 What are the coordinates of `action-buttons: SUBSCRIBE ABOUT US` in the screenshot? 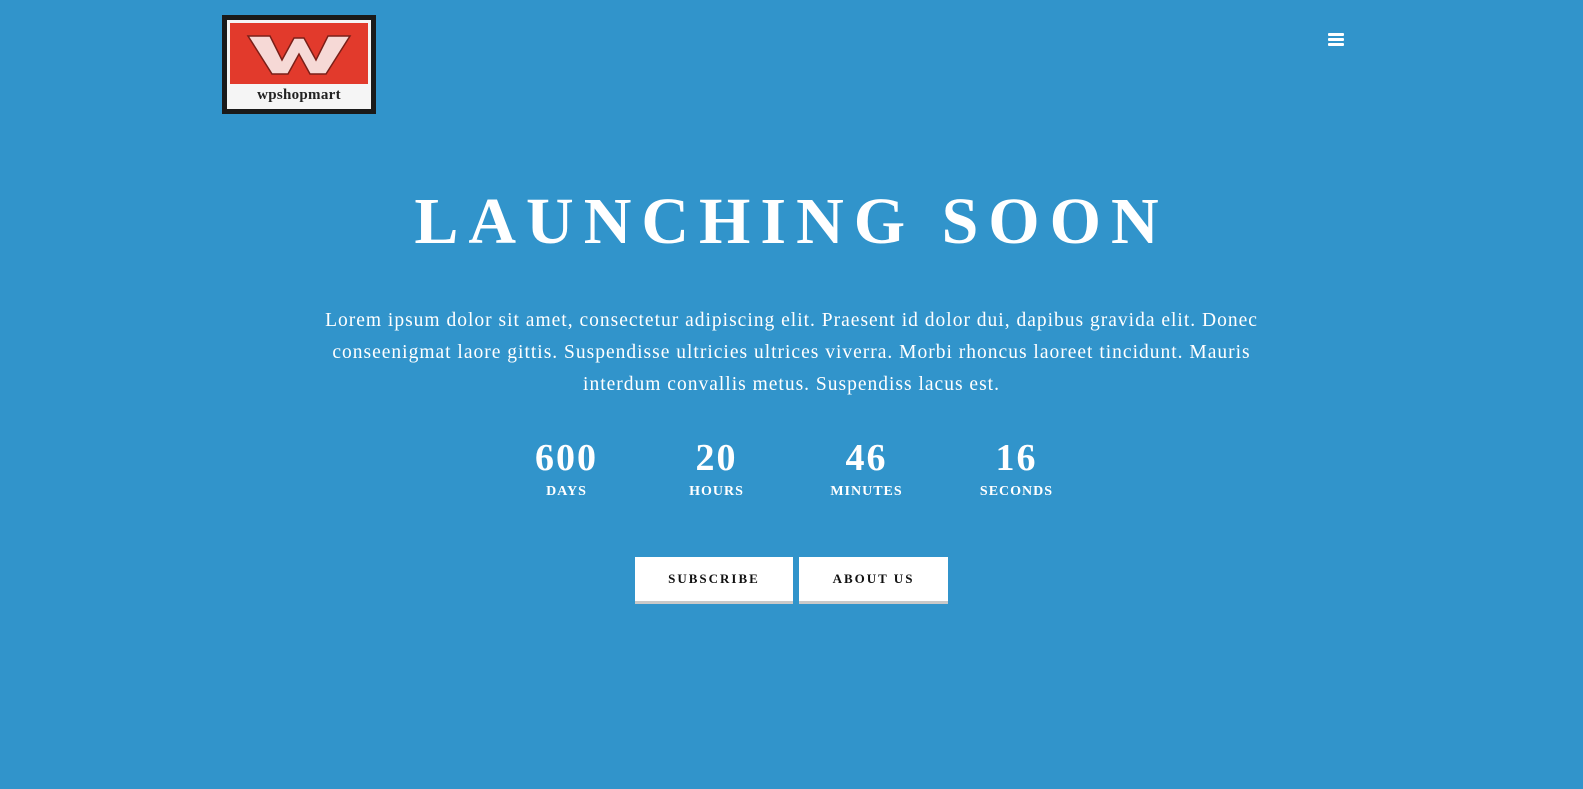 It's located at (791, 580).